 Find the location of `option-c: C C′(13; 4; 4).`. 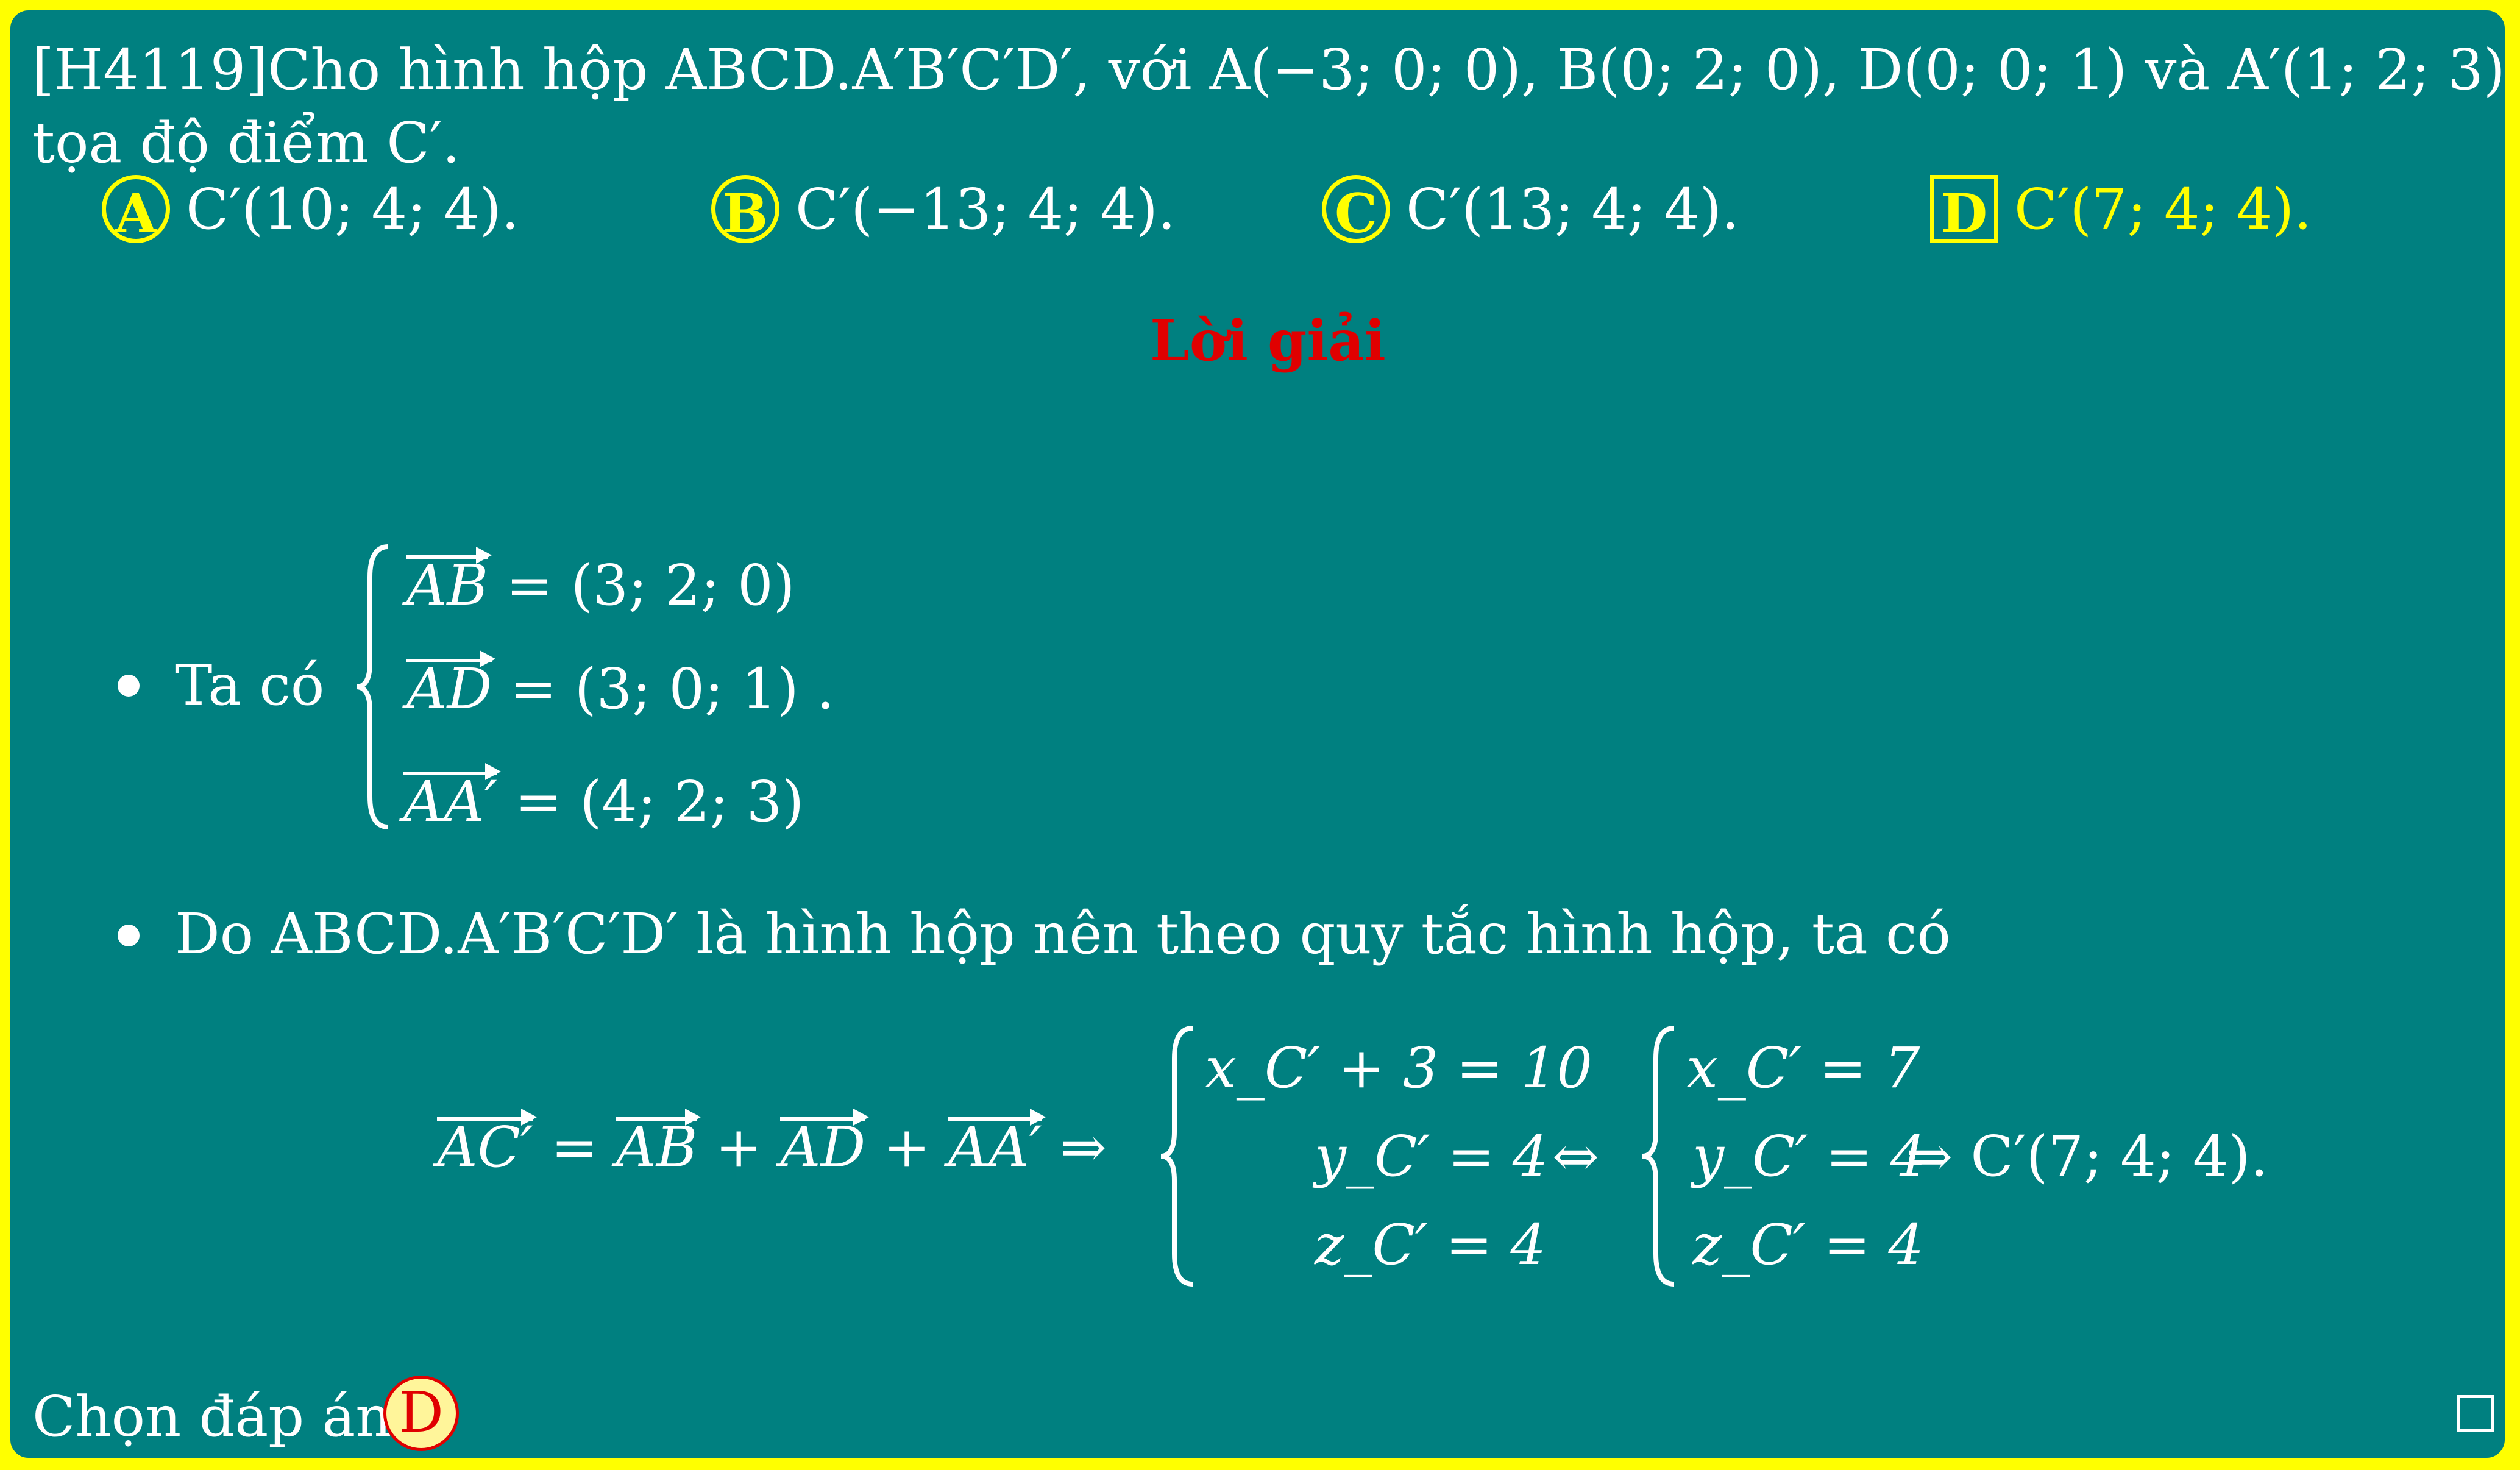

option-c: C C′(13; 4; 4). is located at coordinates (1530, 210).